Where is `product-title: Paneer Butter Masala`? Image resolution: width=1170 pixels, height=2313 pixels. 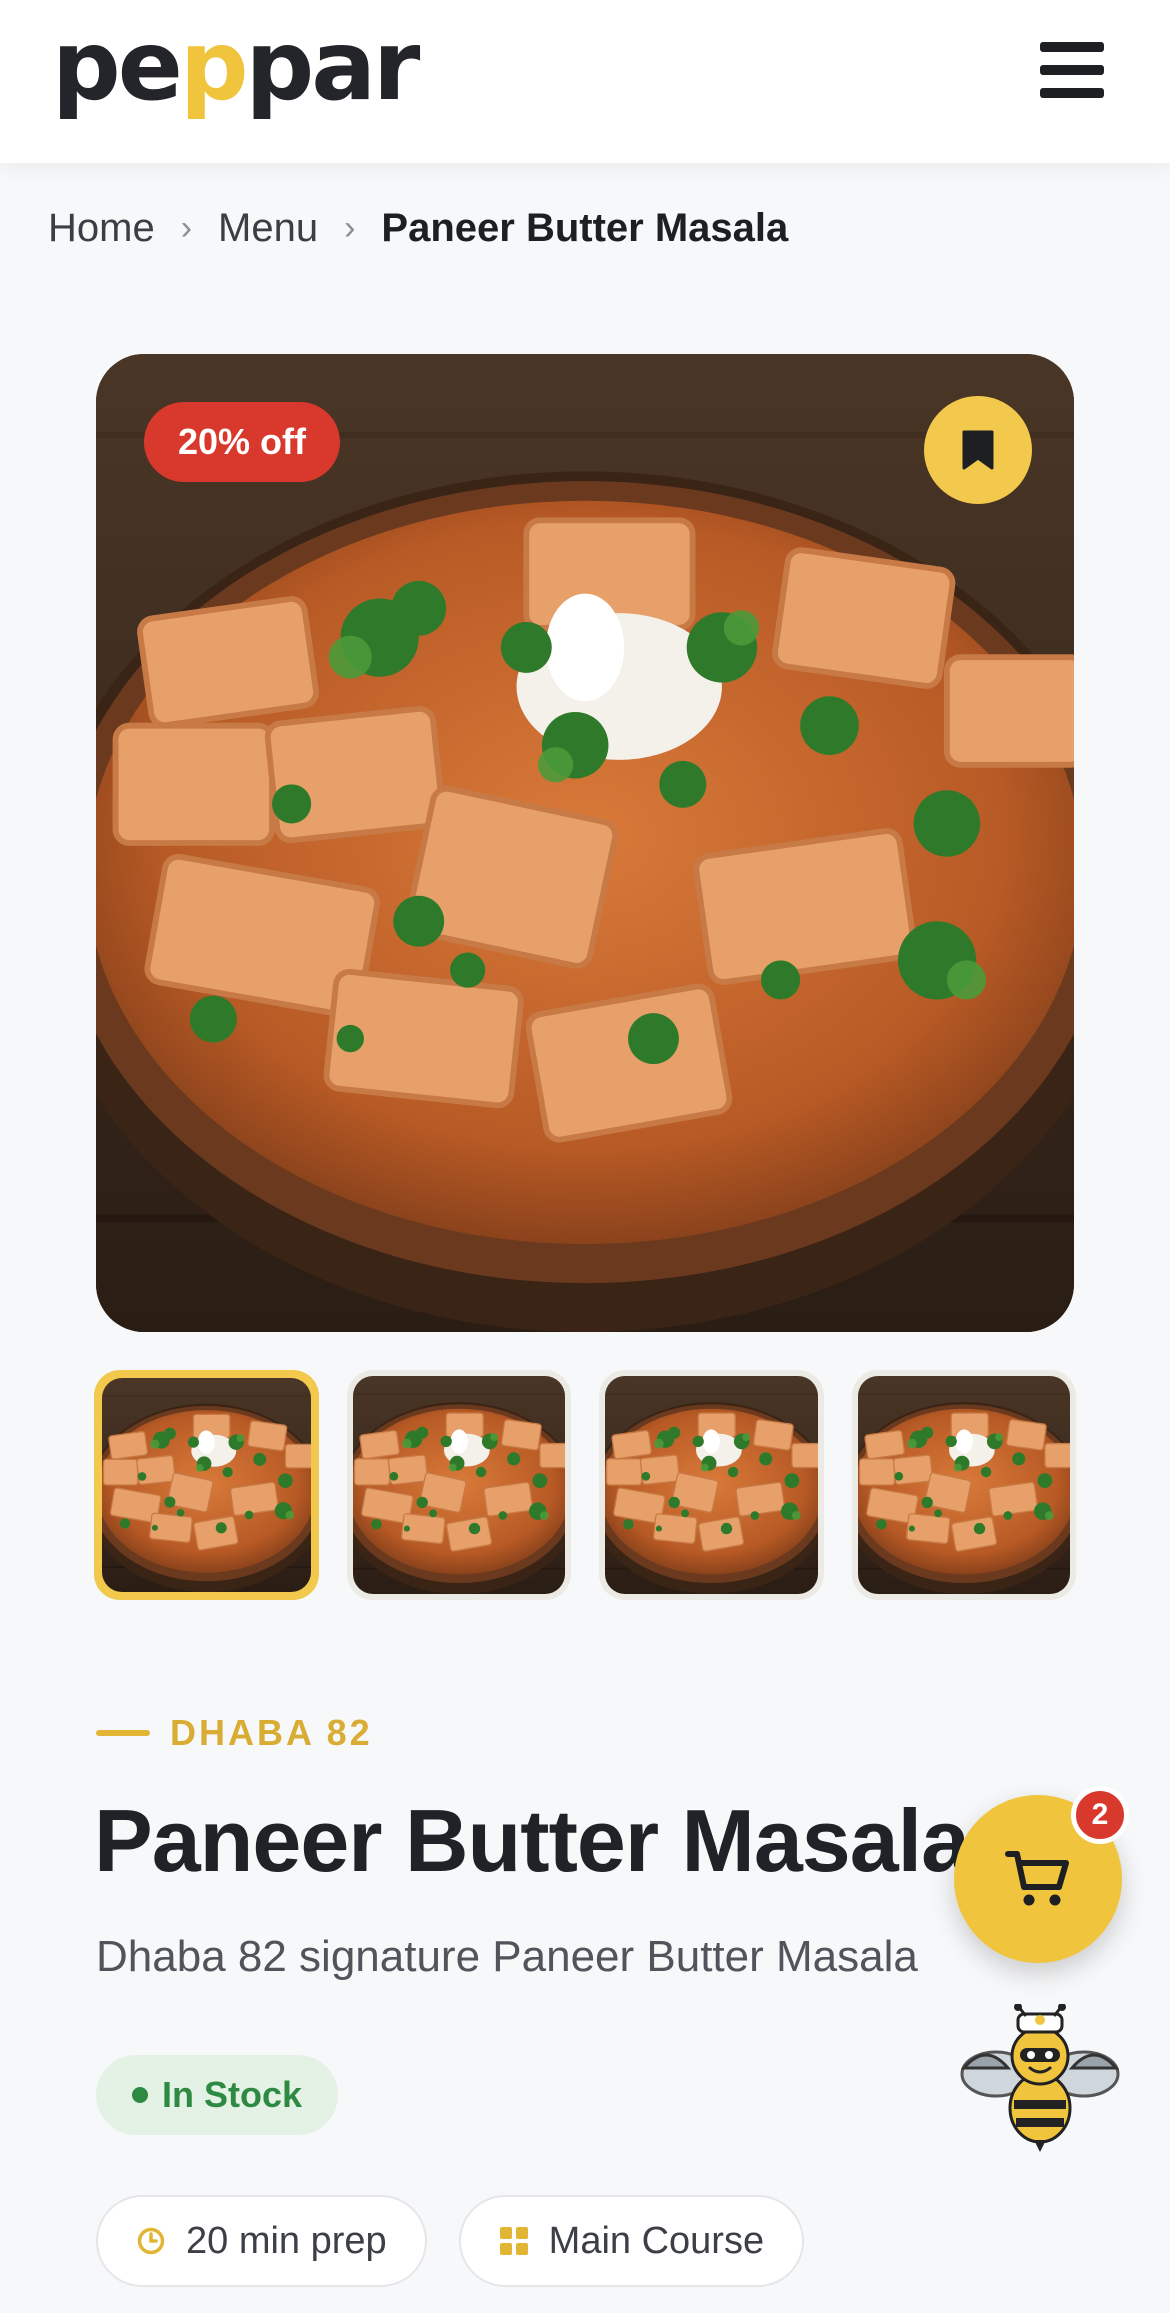
product-title: Paneer Butter Masala is located at coordinates (532, 1840).